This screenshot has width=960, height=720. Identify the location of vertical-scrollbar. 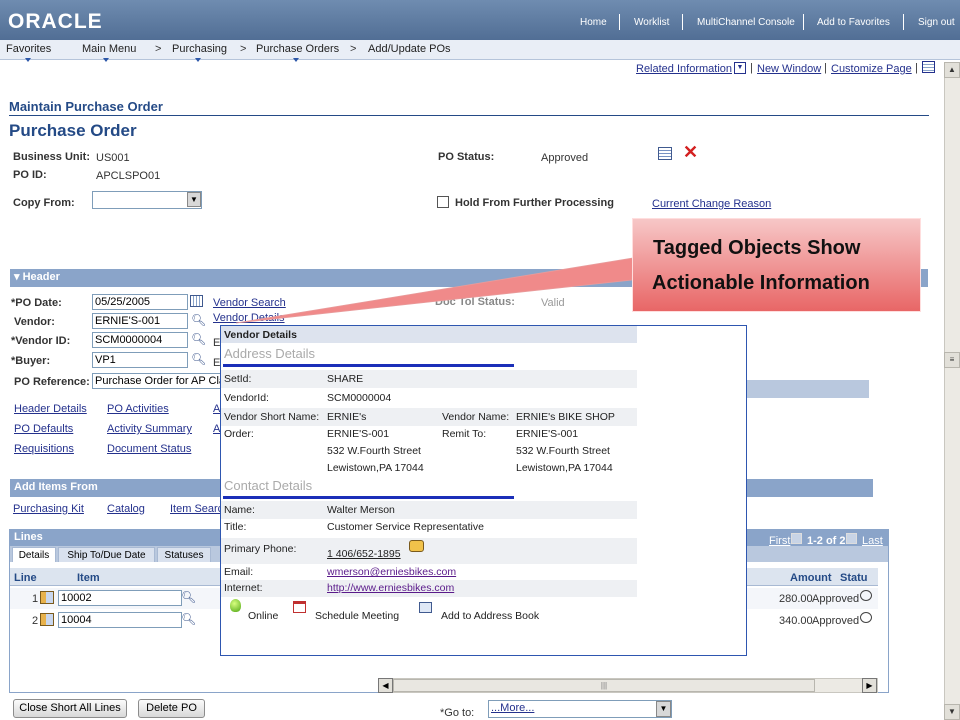
(952, 391).